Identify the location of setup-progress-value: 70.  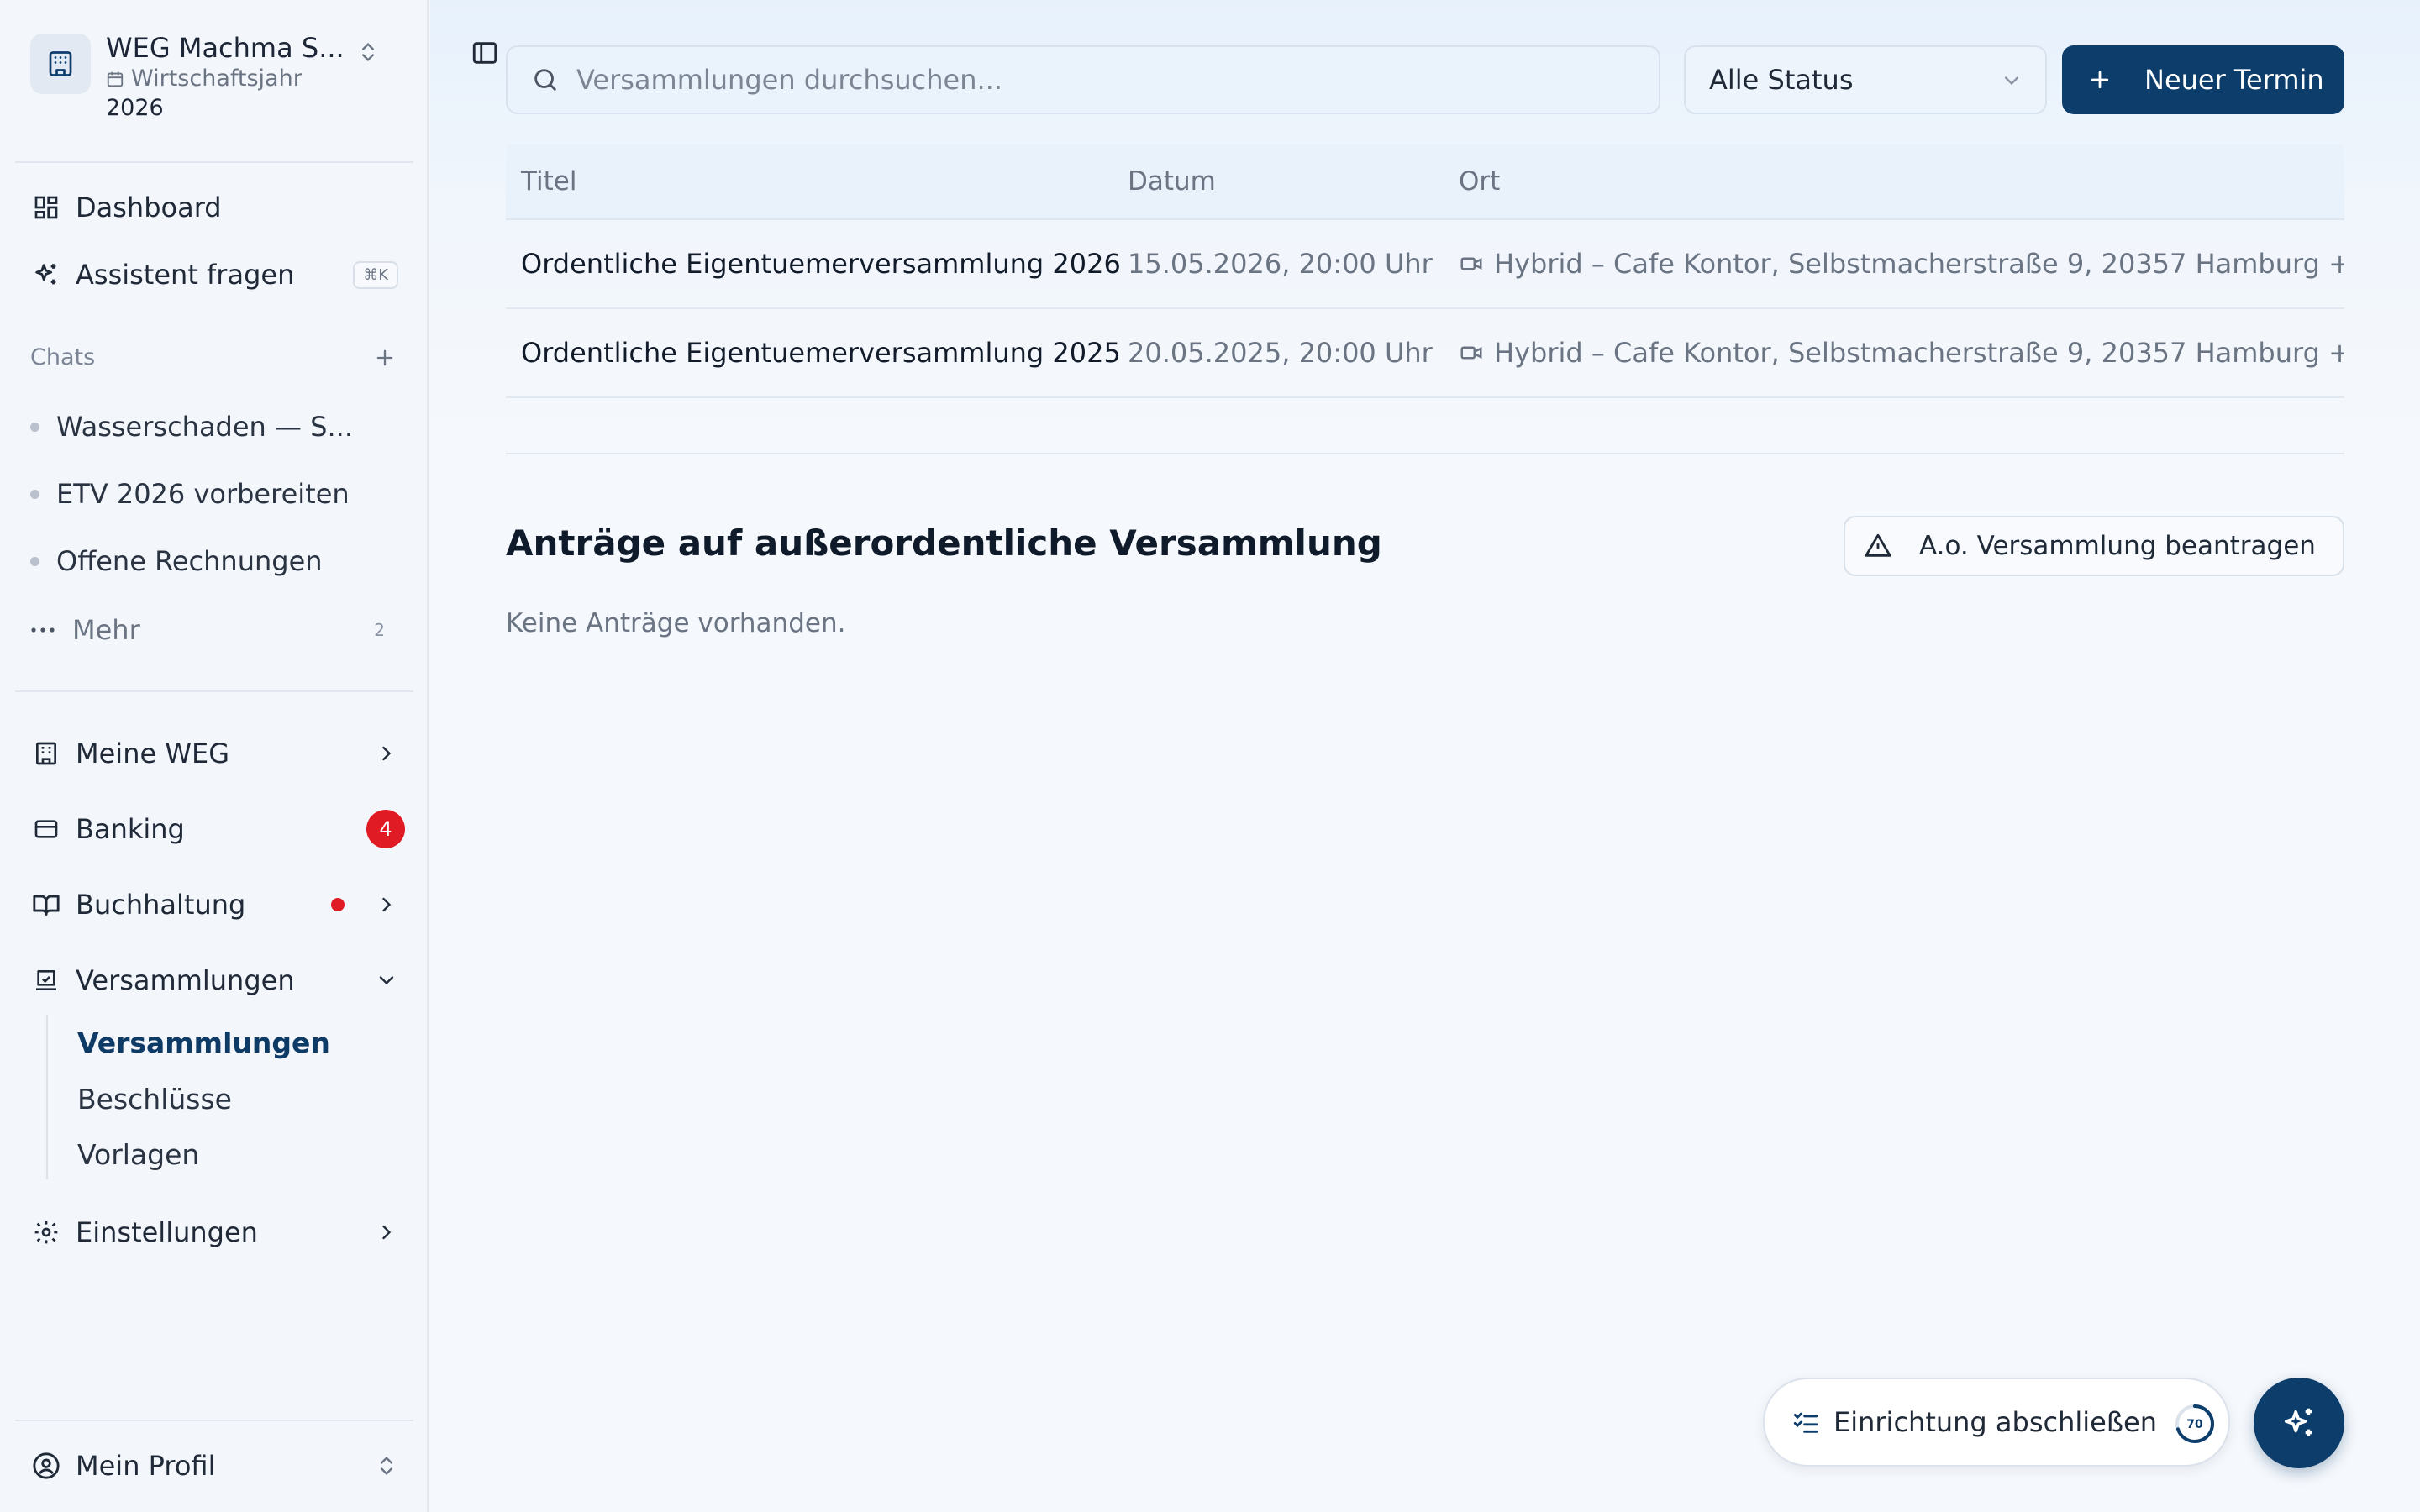
(2194, 1424).